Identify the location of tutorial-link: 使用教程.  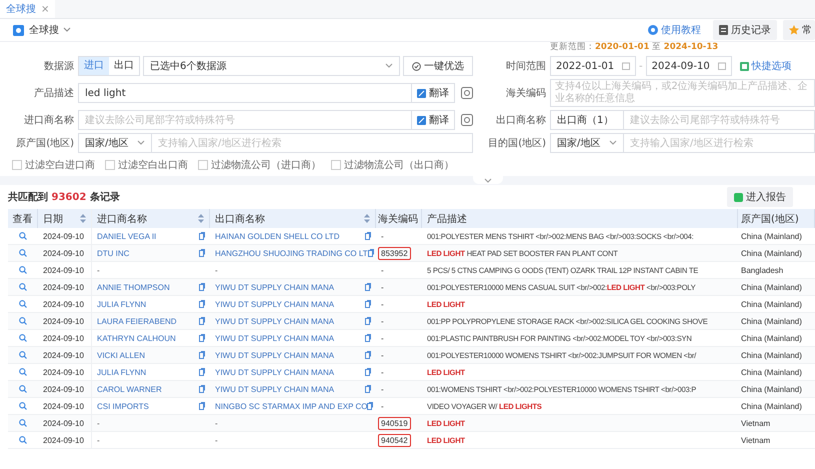
(674, 30).